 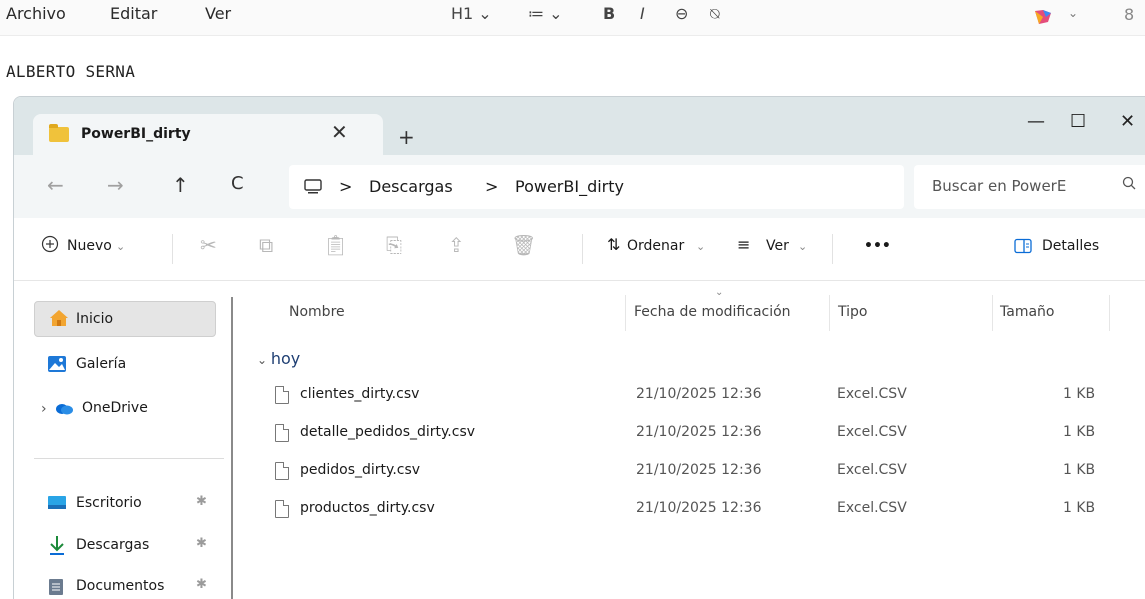 I want to click on rename-icon: ⎘, so click(x=394, y=245).